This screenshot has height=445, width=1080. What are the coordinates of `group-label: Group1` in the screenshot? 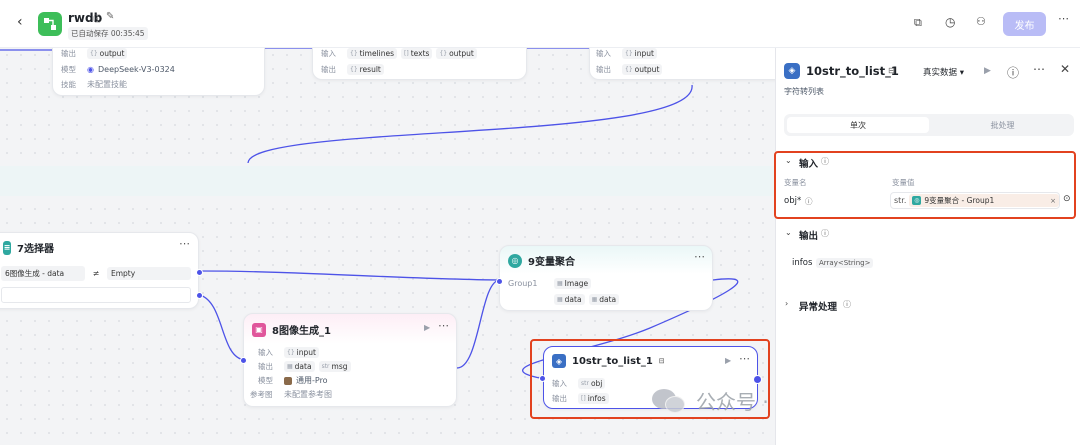 It's located at (523, 283).